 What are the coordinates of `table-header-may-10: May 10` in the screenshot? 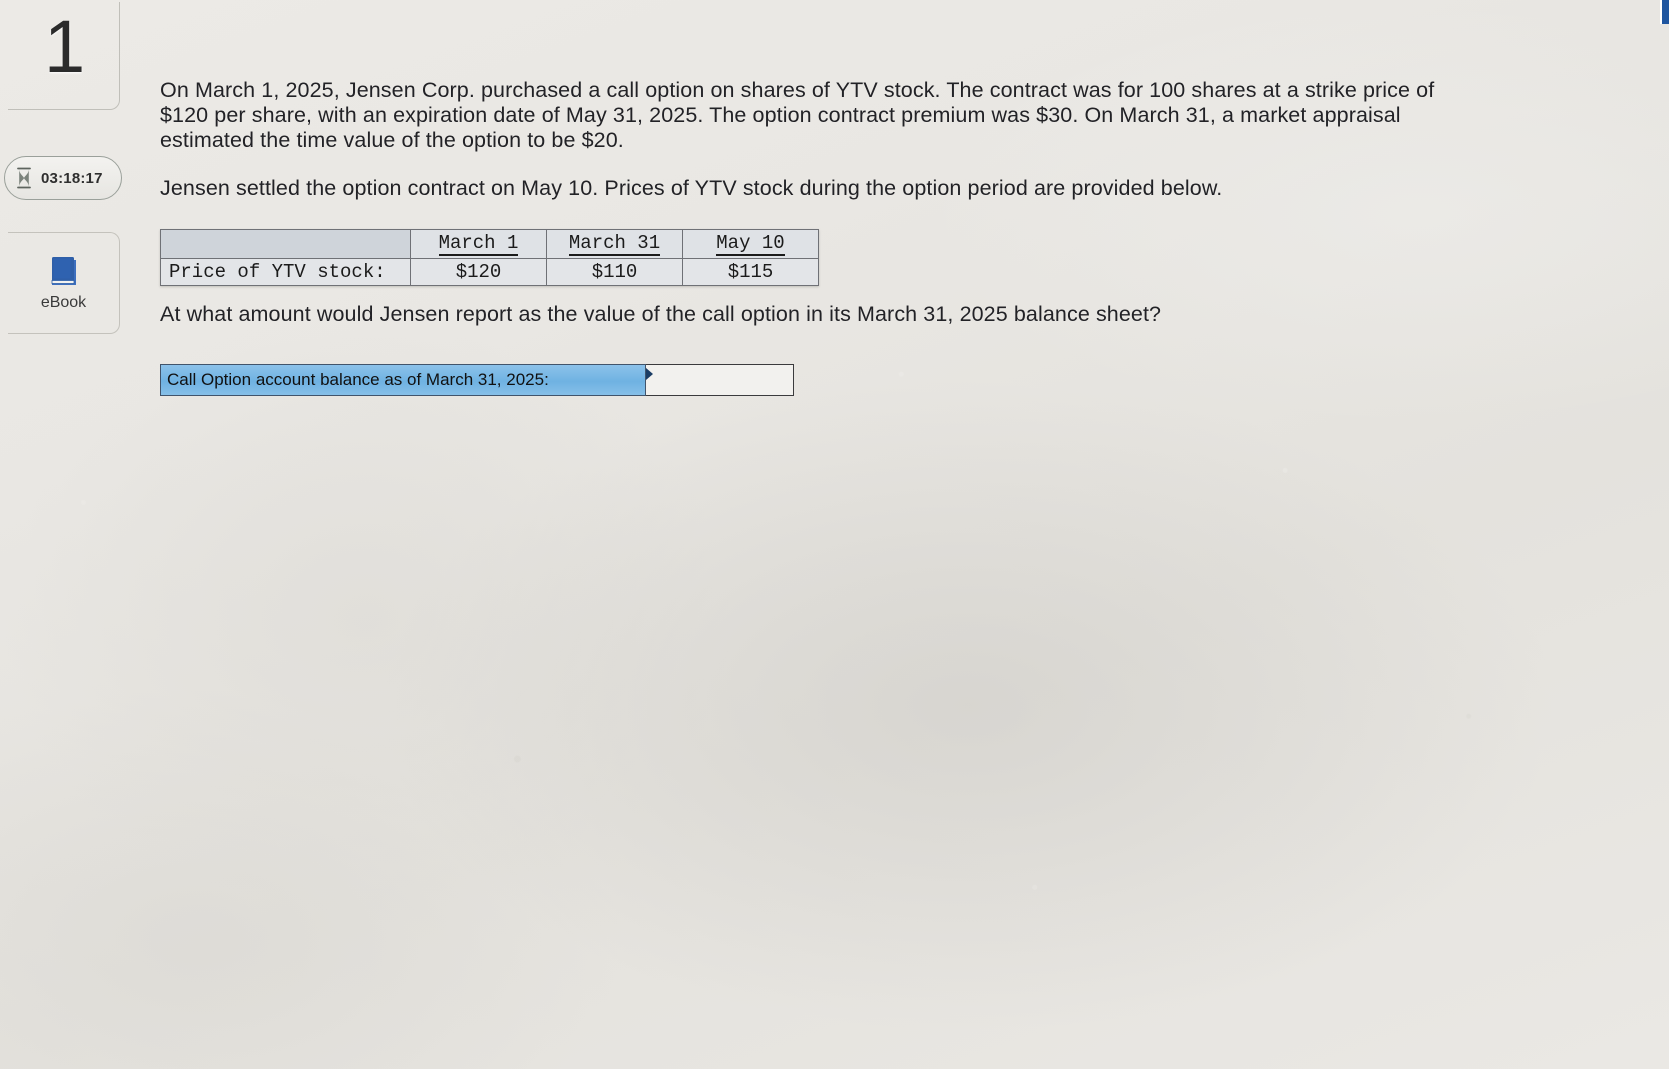 It's located at (750, 244).